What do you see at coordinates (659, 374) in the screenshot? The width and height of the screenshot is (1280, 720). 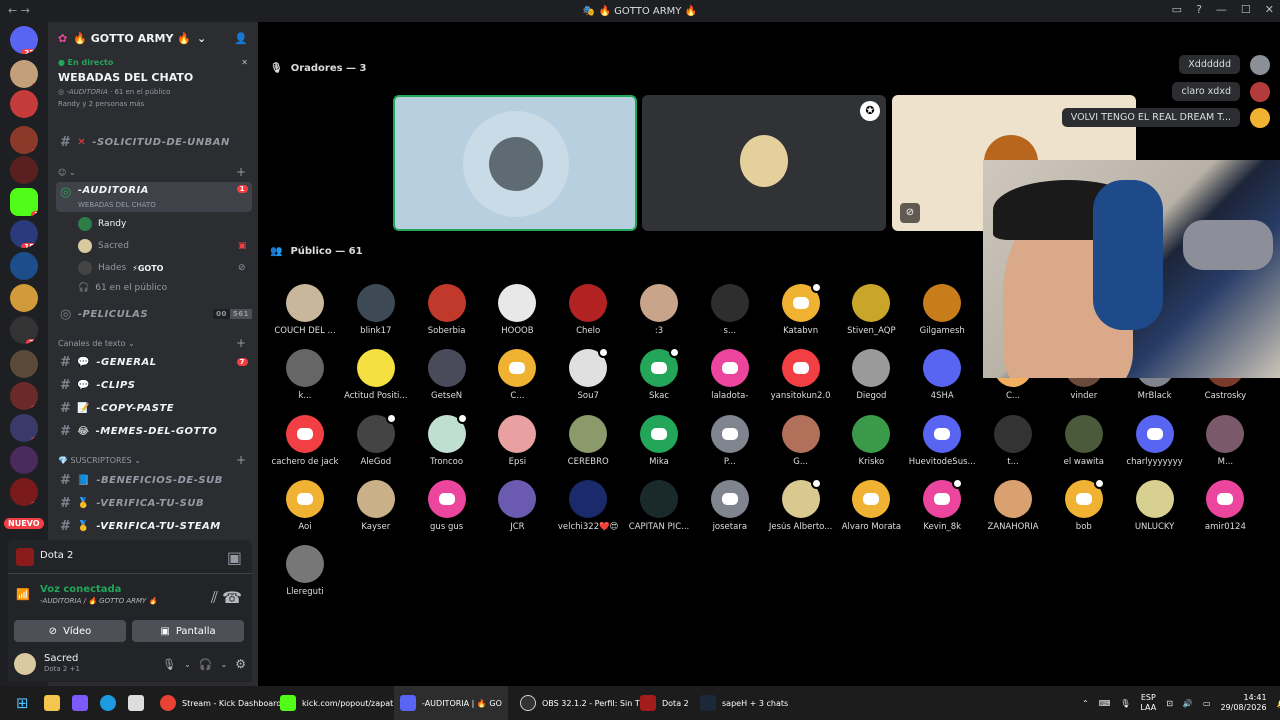 I see `audience-member: Skac` at bounding box center [659, 374].